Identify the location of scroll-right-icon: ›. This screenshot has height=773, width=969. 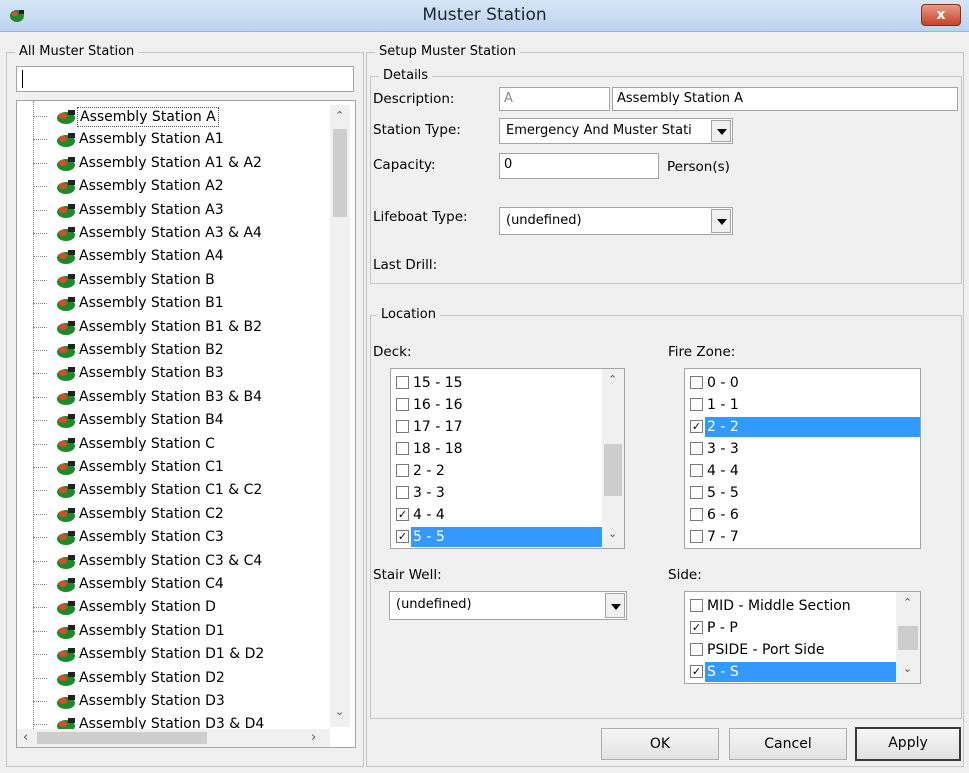
(313, 737).